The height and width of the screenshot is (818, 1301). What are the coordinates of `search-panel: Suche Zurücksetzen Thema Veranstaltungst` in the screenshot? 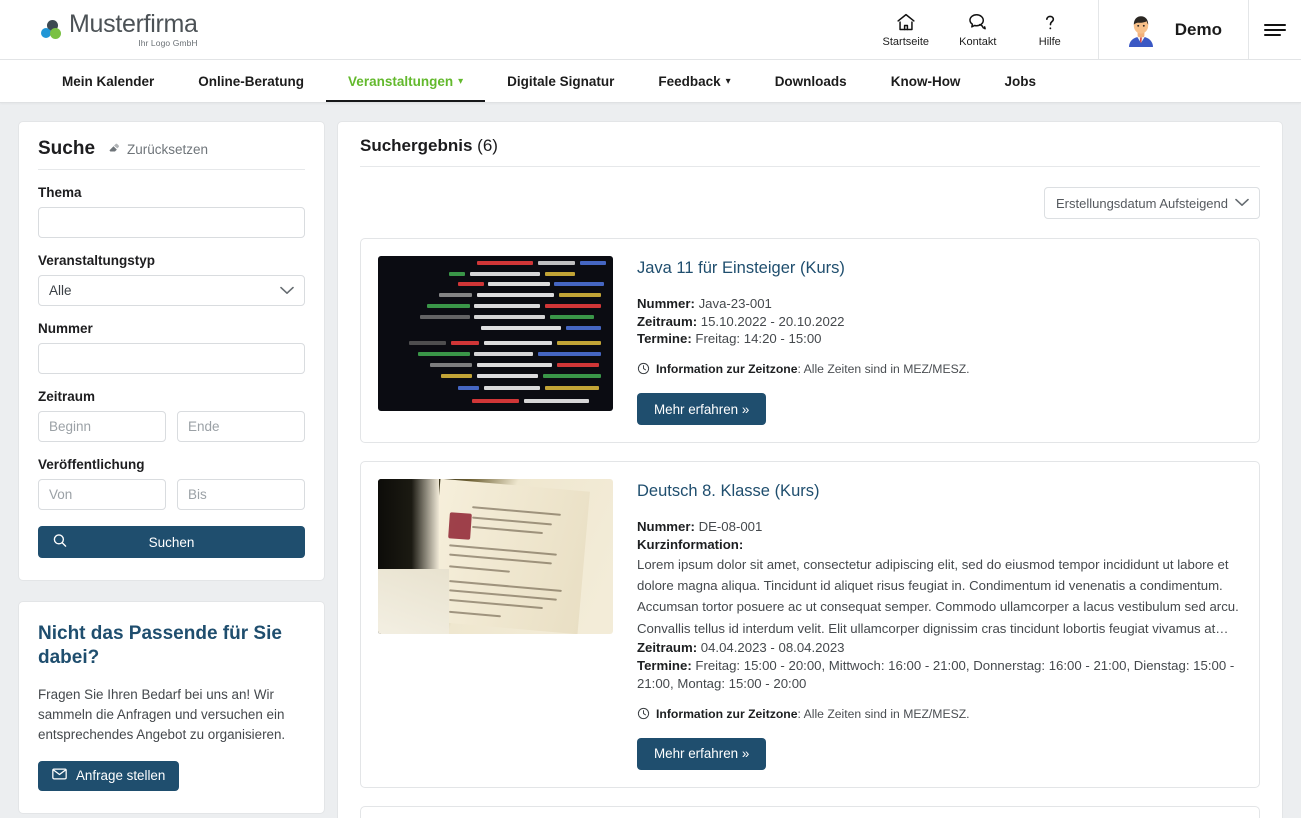 It's located at (171, 351).